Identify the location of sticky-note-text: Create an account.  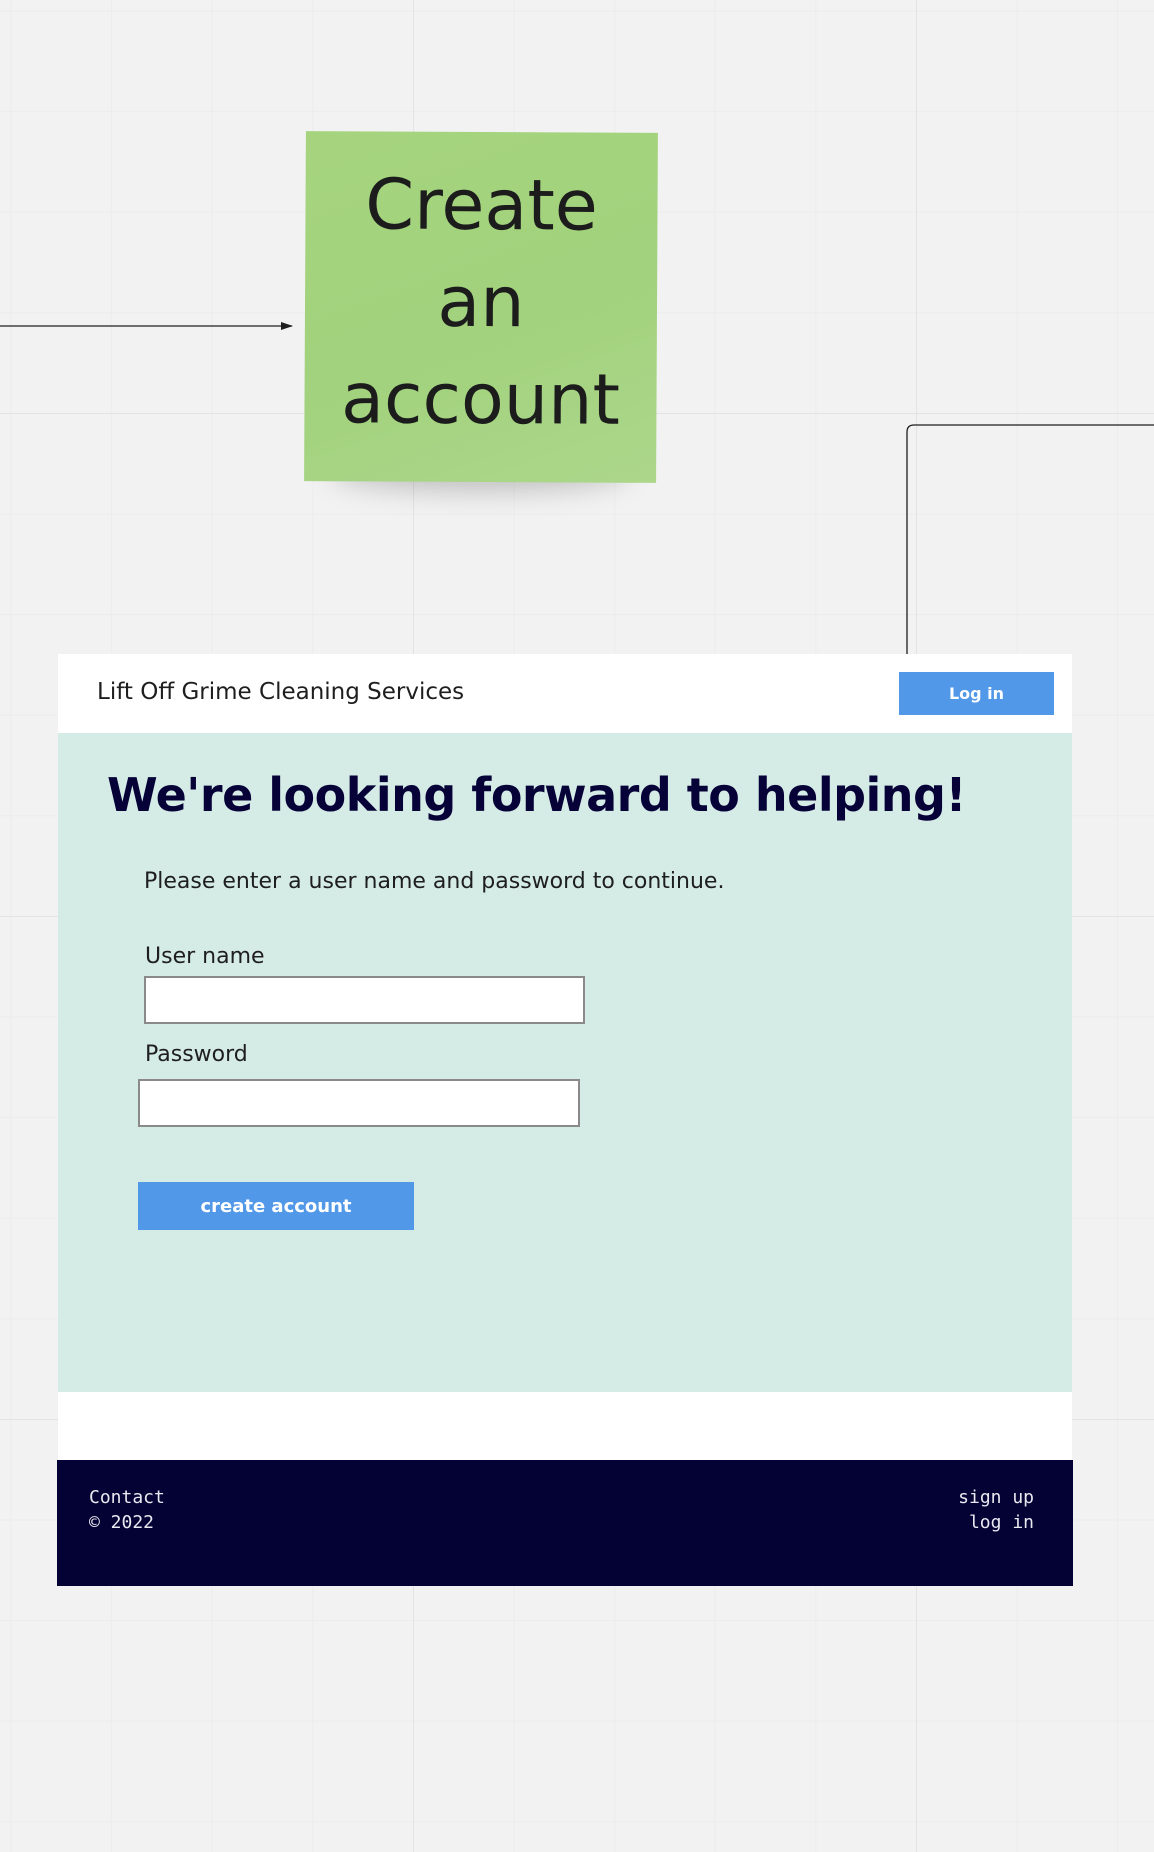
(480, 301).